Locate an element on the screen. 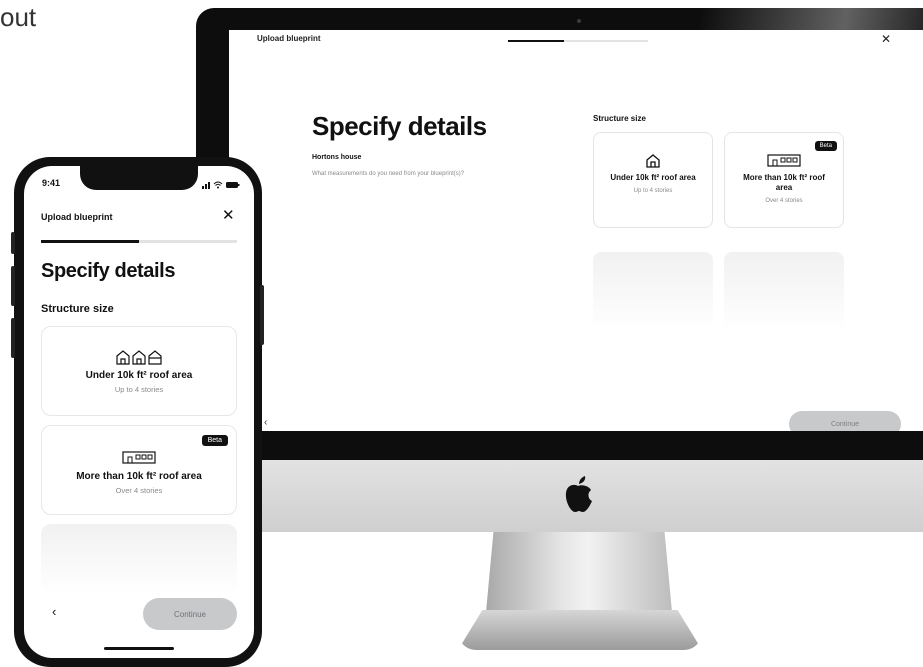  project-name: Hortons house is located at coordinates (337, 157).